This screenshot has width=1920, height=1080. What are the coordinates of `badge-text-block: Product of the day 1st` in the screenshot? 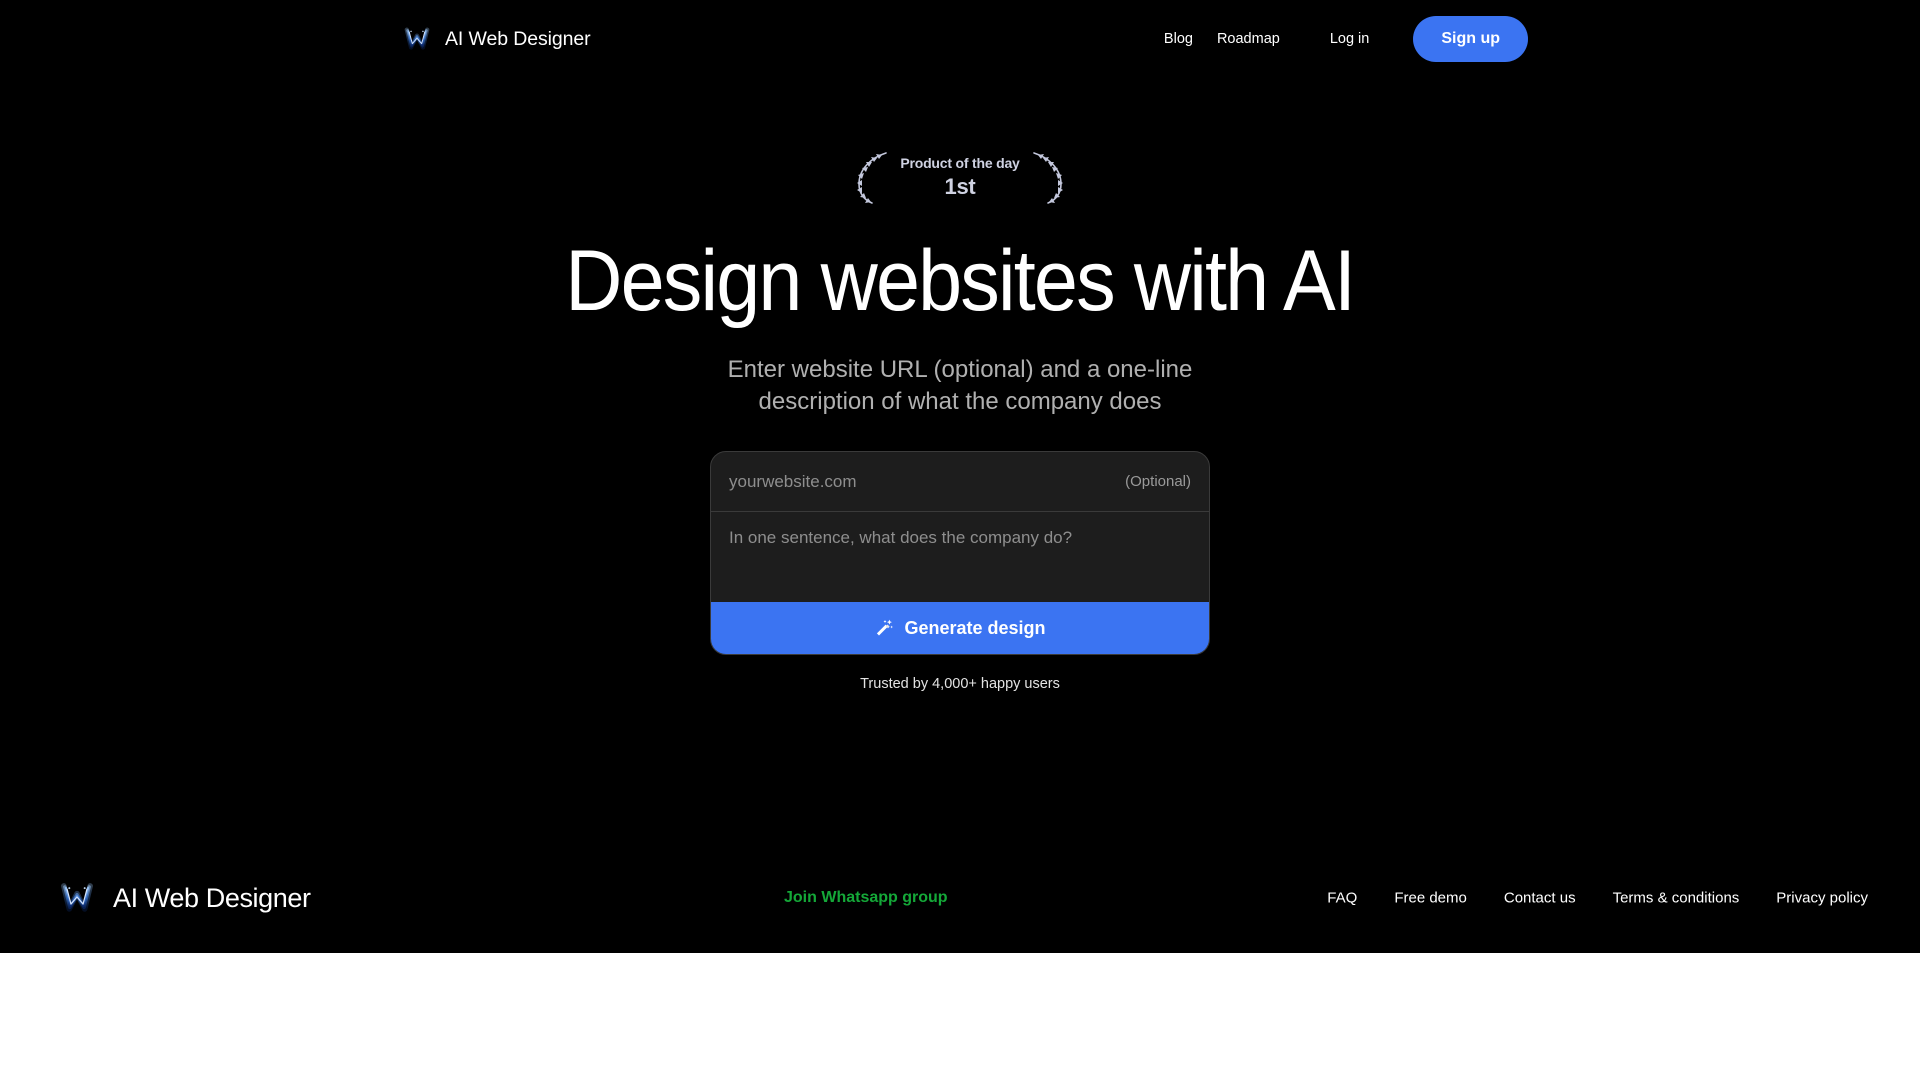 It's located at (959, 177).